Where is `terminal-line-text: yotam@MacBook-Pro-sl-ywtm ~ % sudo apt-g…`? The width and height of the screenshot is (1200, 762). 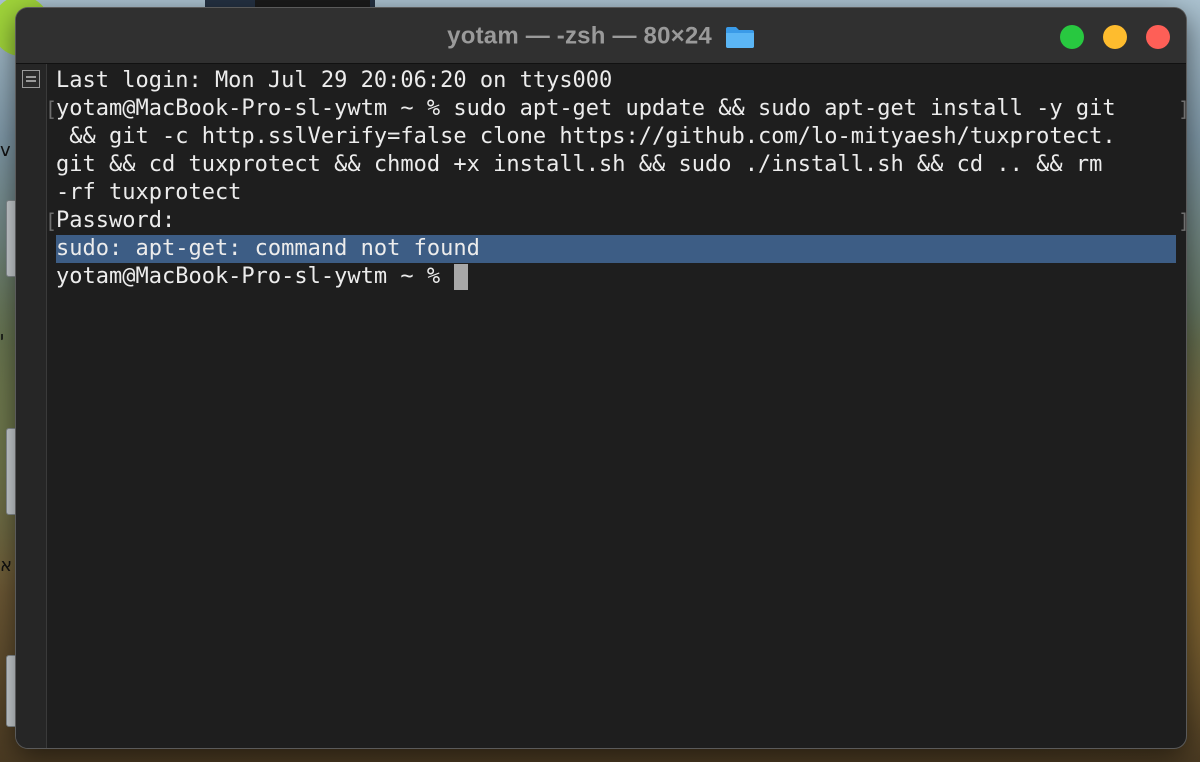 terminal-line-text: yotam@MacBook-Pro-sl-ywtm ~ % sudo apt-g… is located at coordinates (586, 108).